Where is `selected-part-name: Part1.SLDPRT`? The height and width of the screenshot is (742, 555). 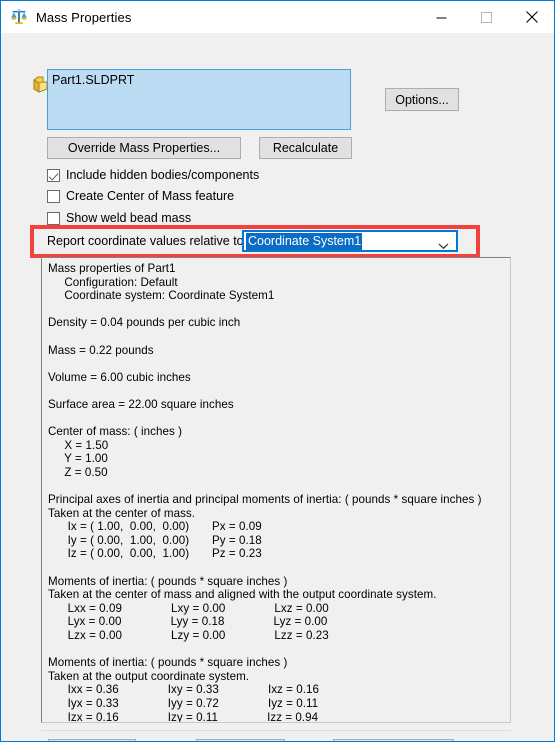 selected-part-name: Part1.SLDPRT is located at coordinates (93, 80).